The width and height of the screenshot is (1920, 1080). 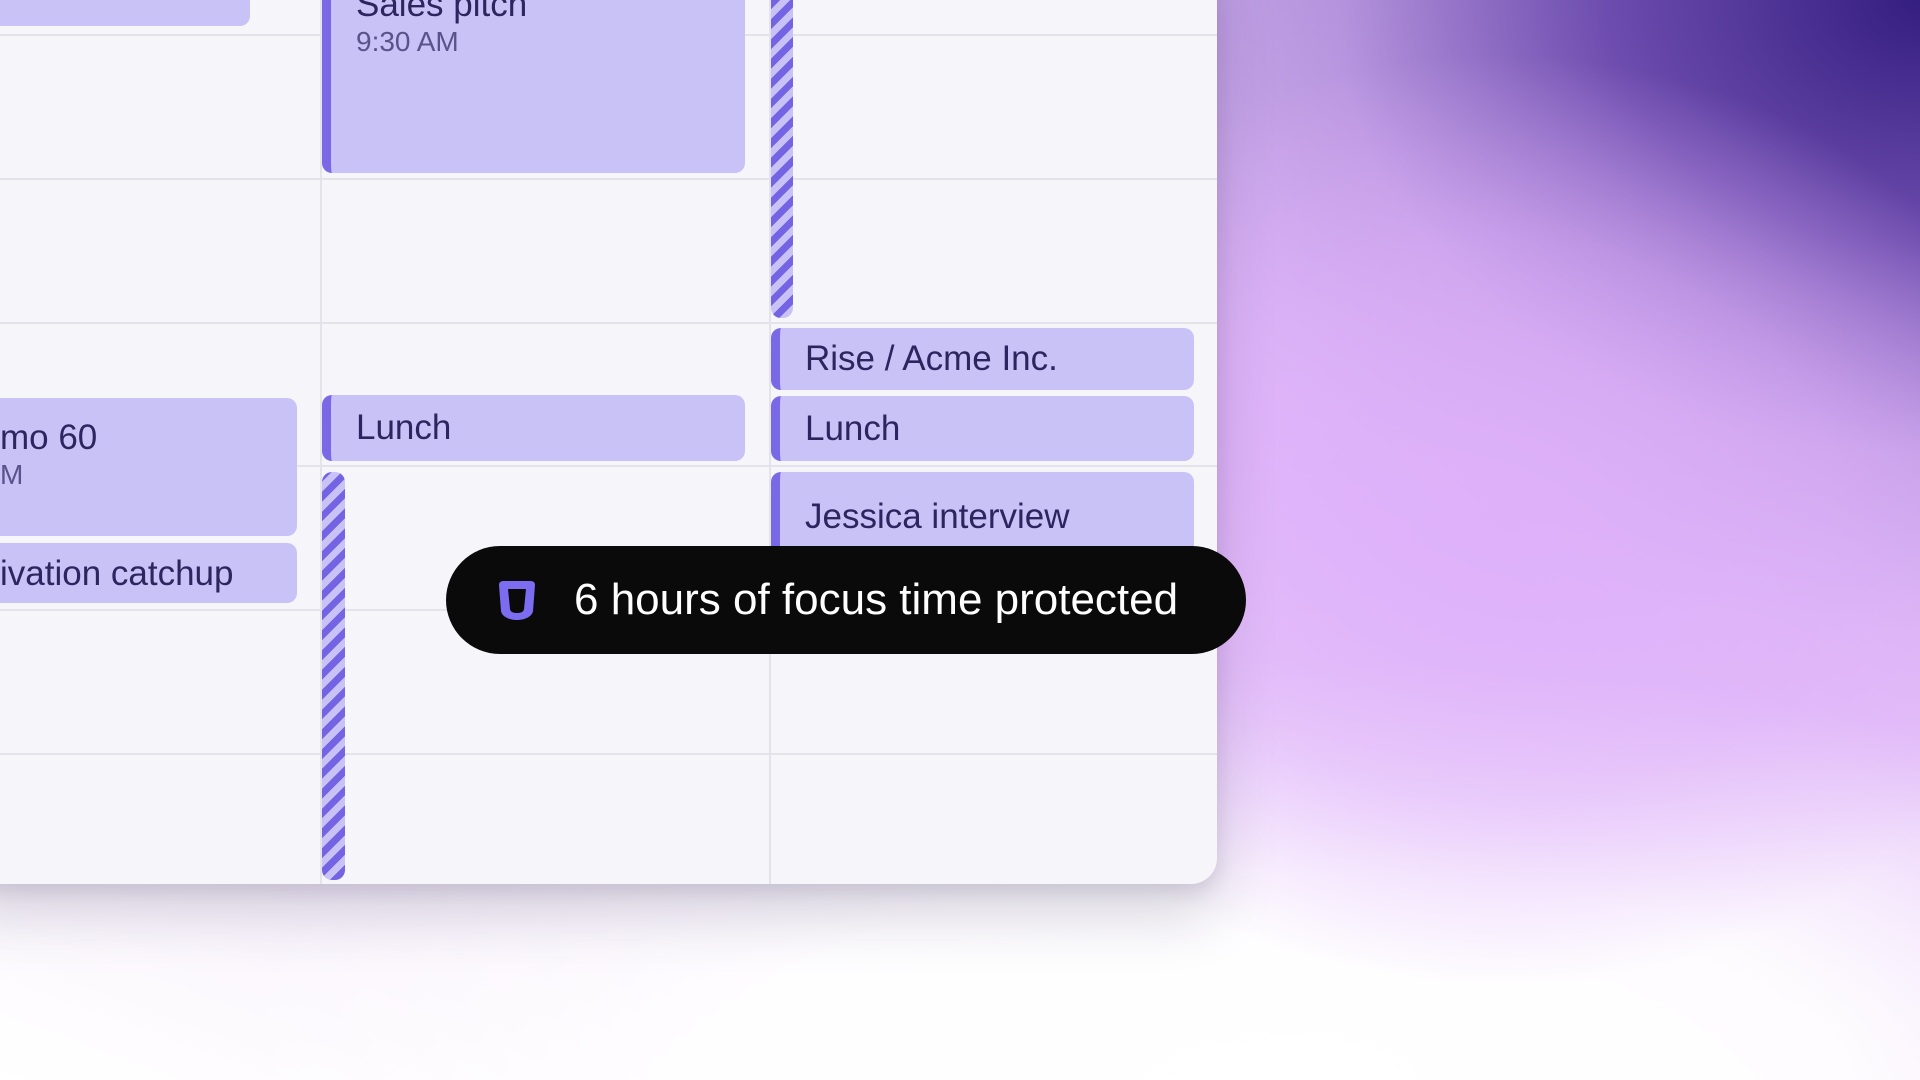 I want to click on calendar-event-rise-acme: Rise / Acme Inc., so click(x=982, y=359).